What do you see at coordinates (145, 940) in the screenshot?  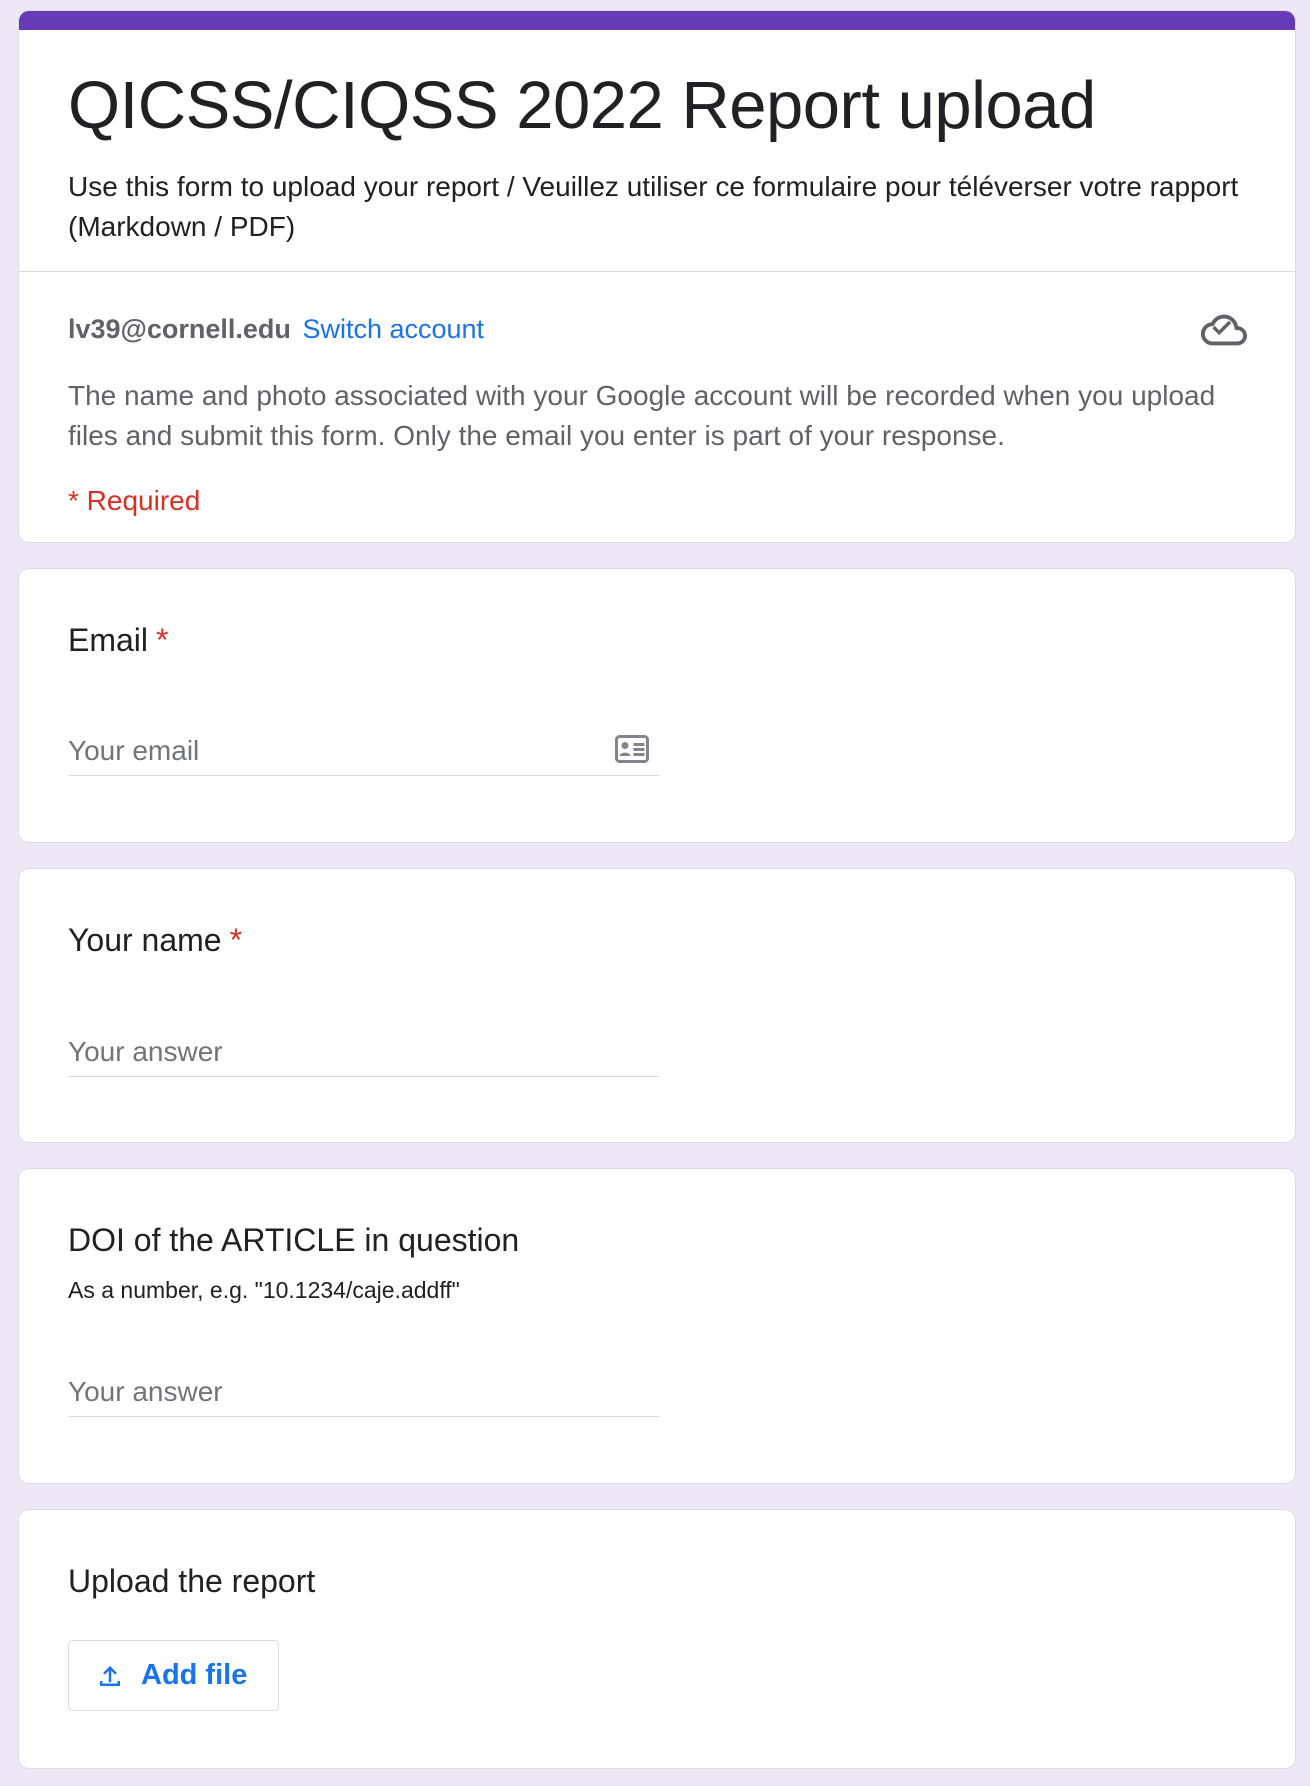 I see `question-name-label: Your name` at bounding box center [145, 940].